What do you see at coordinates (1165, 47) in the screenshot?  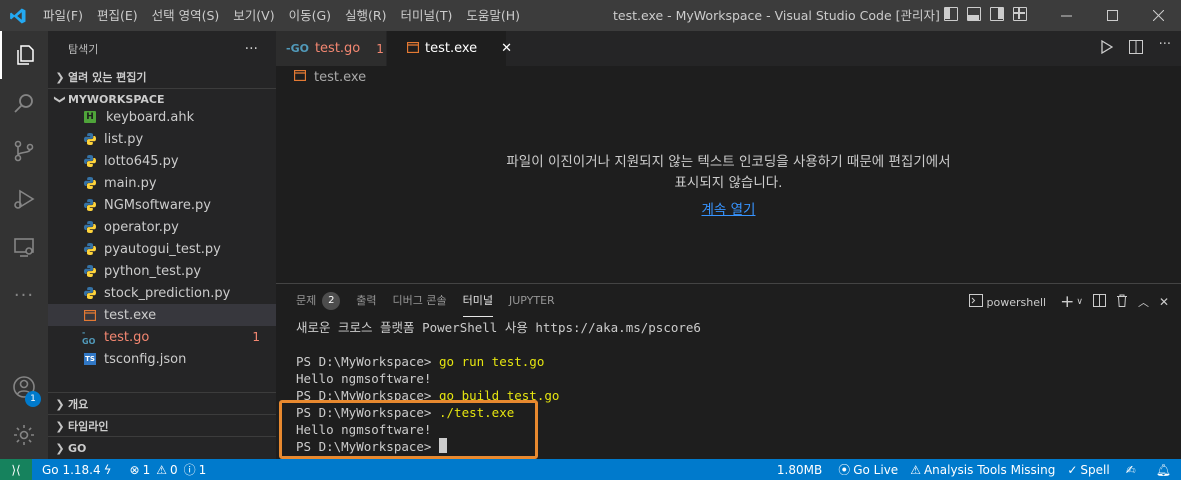 I see `more-actions-icon: ···` at bounding box center [1165, 47].